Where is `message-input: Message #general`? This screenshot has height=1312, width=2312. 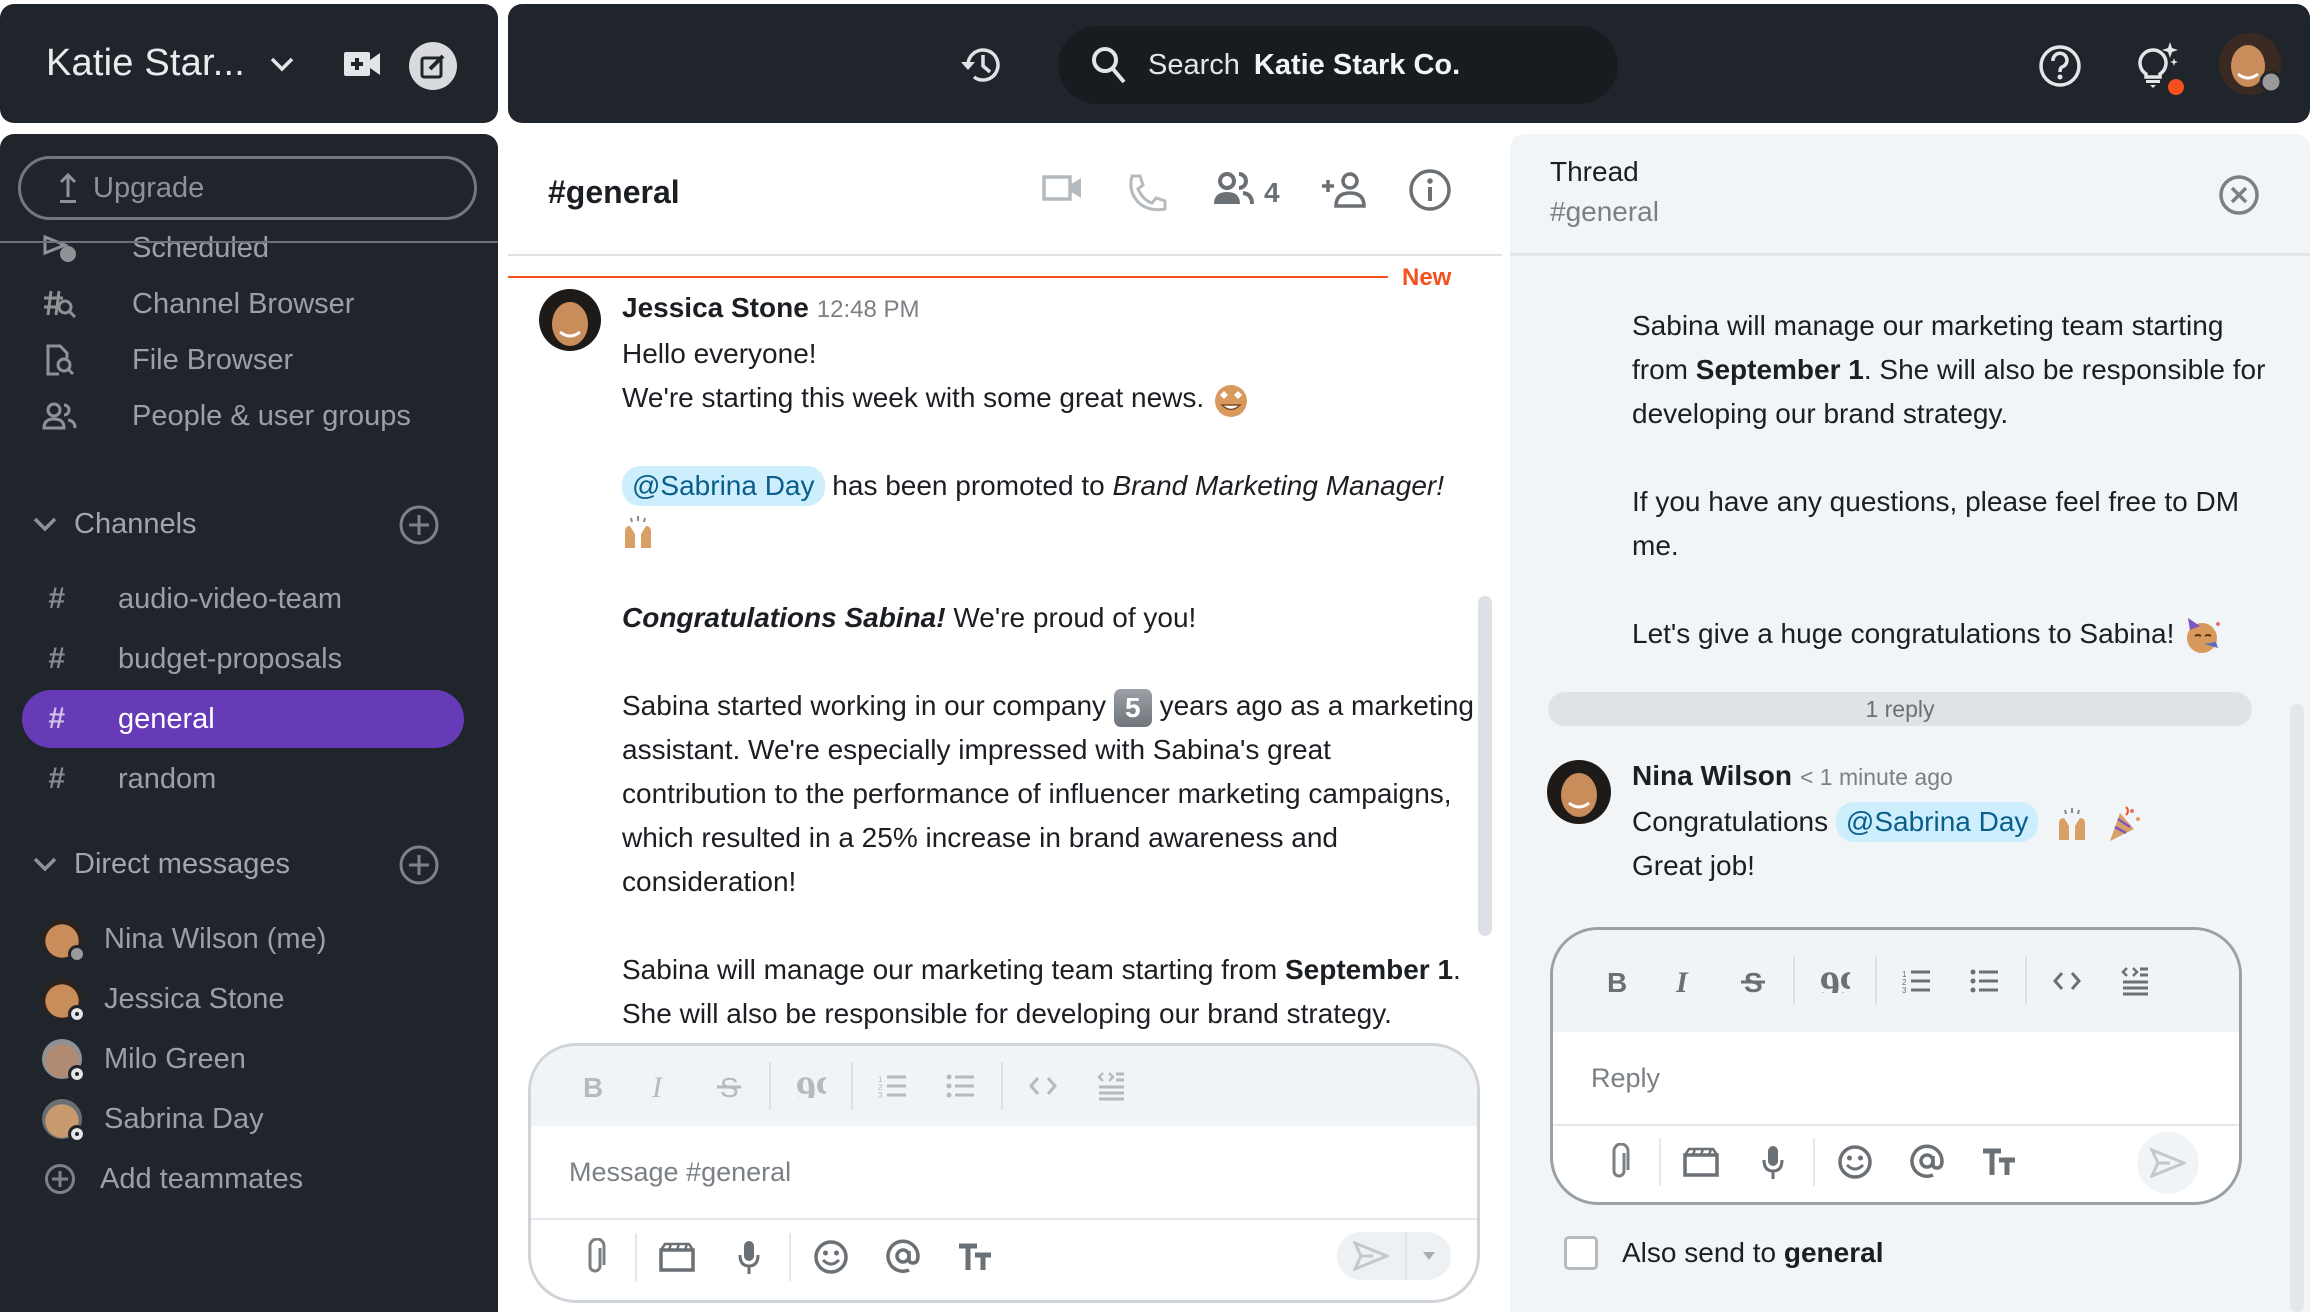 message-input: Message #general is located at coordinates (1004, 1173).